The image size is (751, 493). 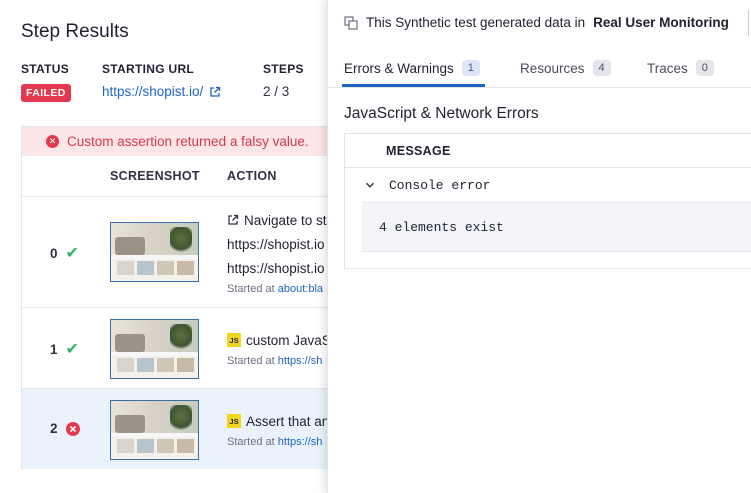 What do you see at coordinates (556, 227) in the screenshot?
I see `error-detail: 4 elements exist` at bounding box center [556, 227].